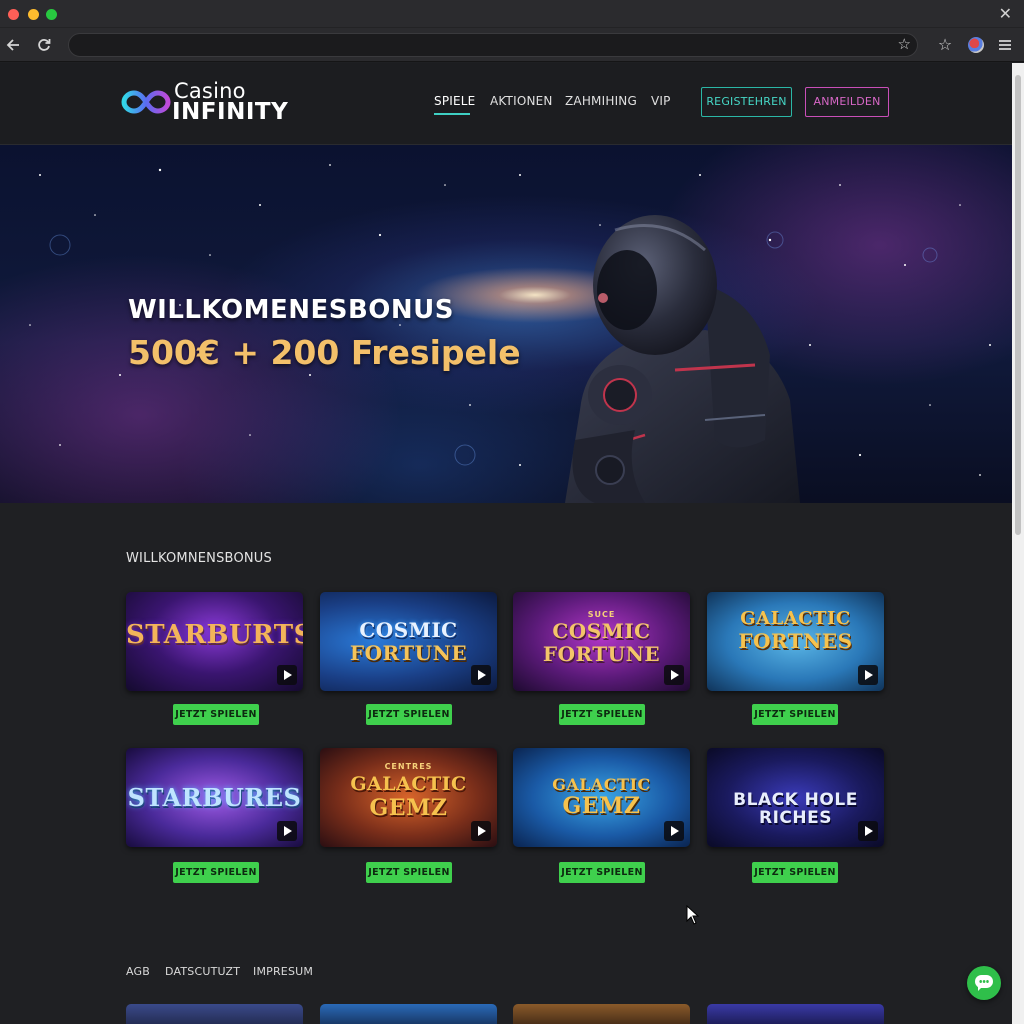 The width and height of the screenshot is (1024, 1024). Describe the element at coordinates (33, 14) in the screenshot. I see `window-minimize-dot` at that location.